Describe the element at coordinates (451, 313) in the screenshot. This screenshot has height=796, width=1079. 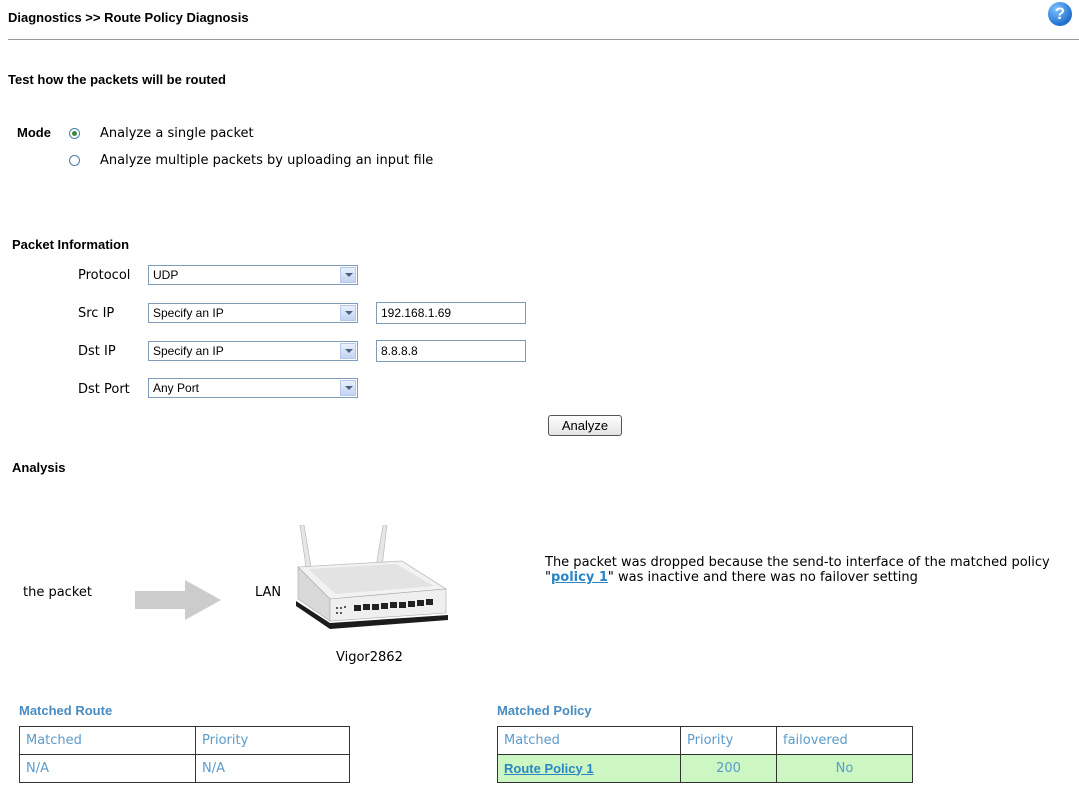
I see `src-ip-input` at that location.